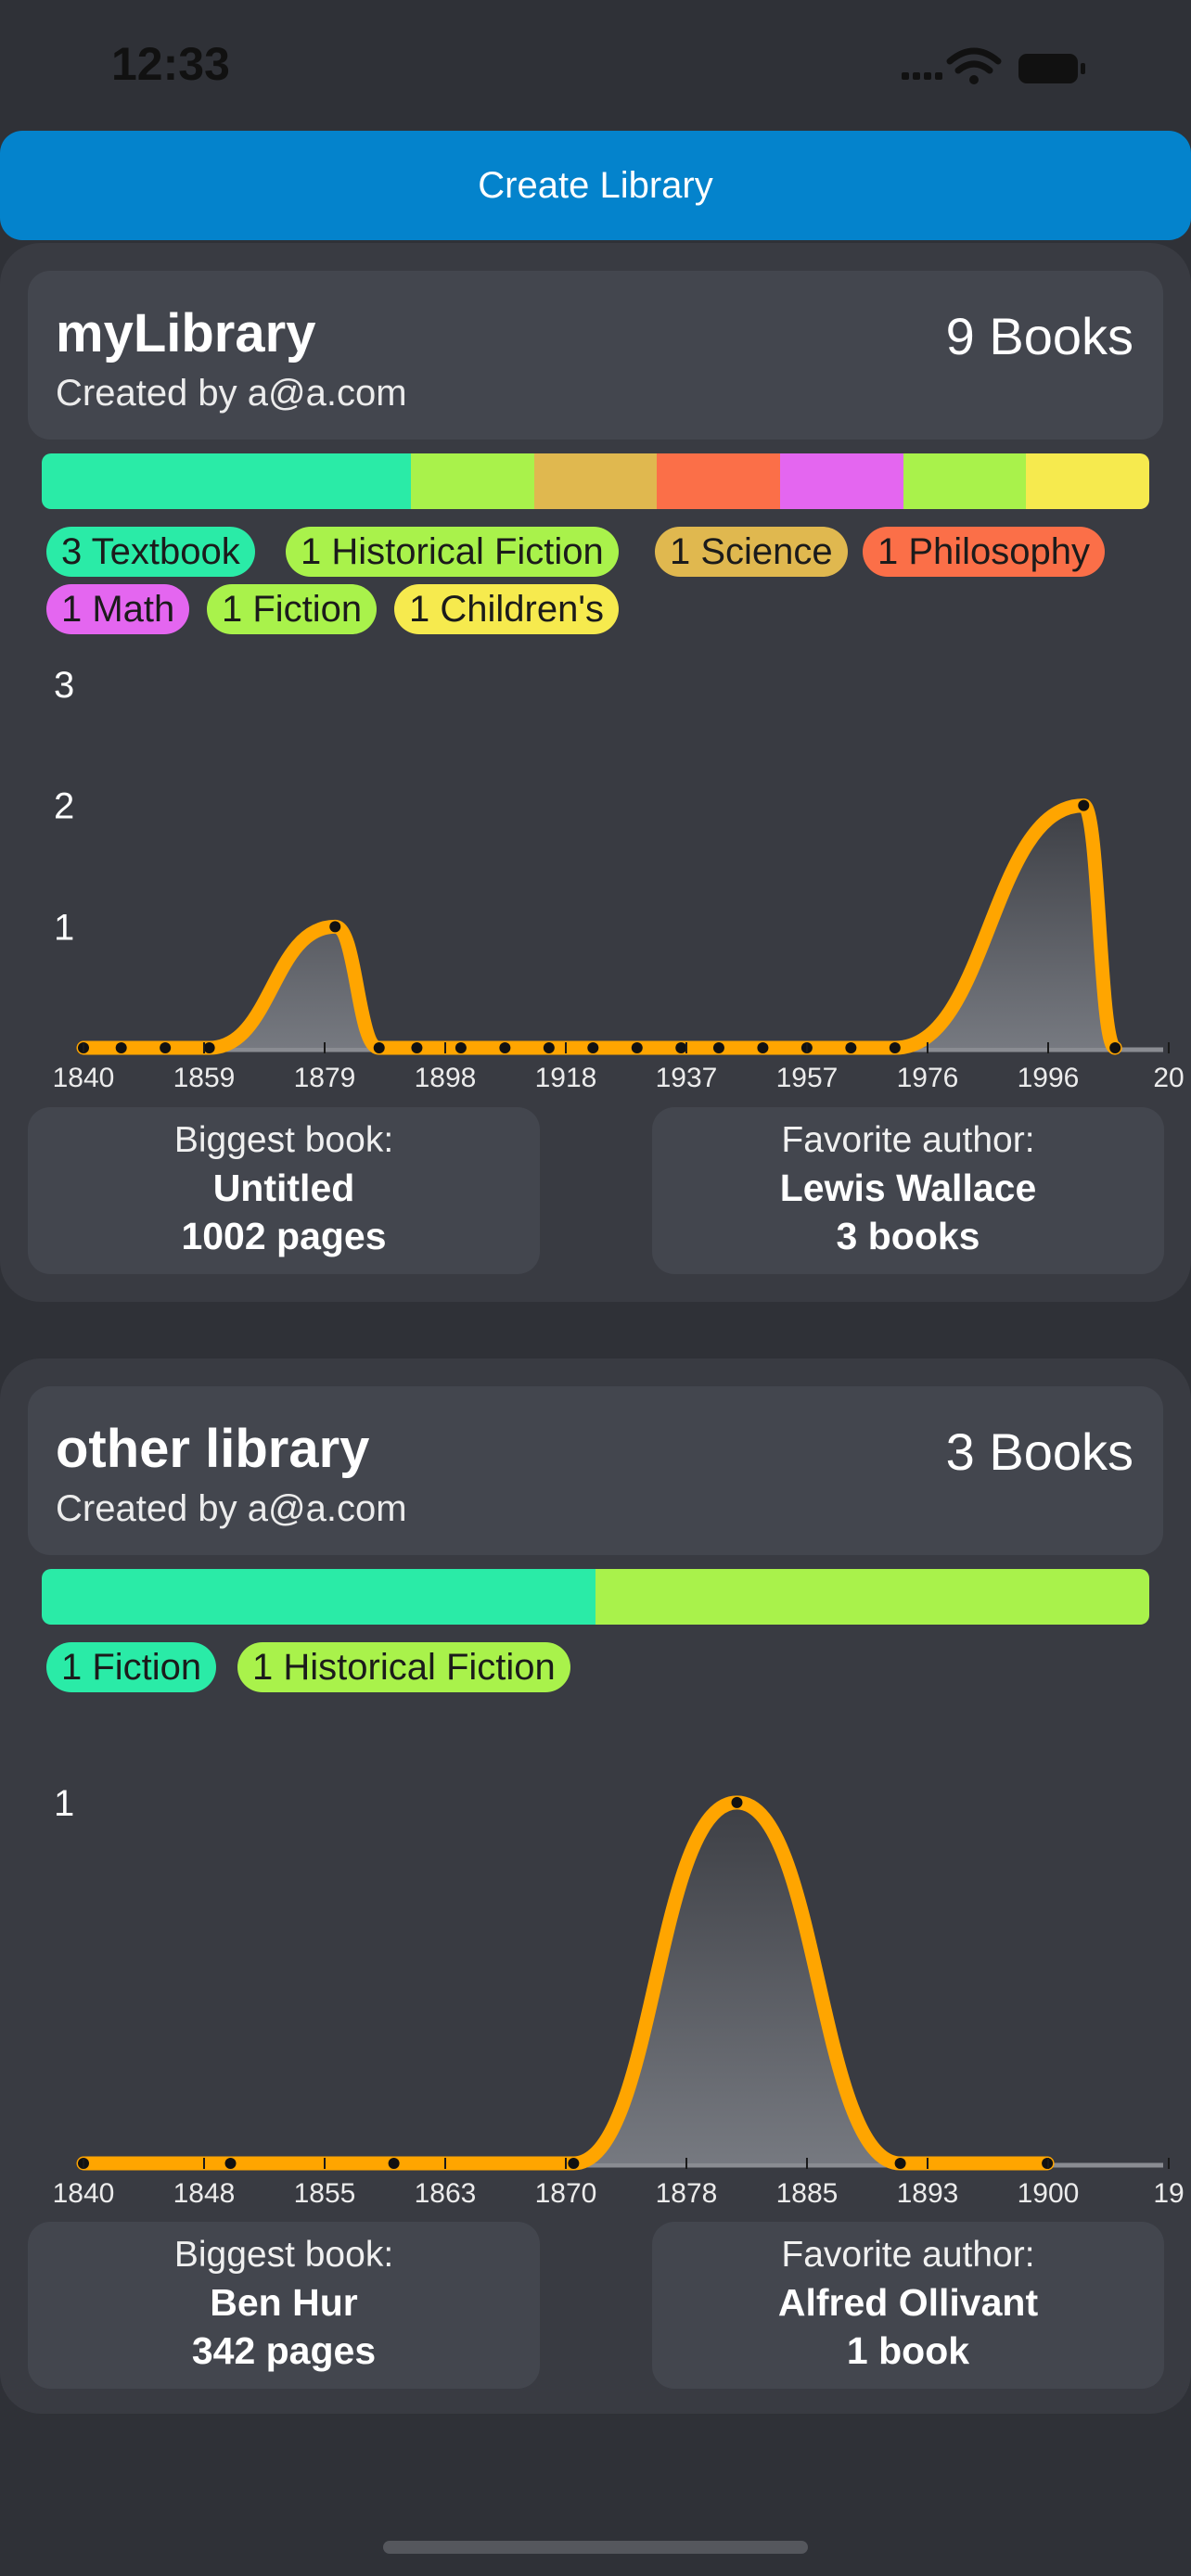 The image size is (1191, 2576). Describe the element at coordinates (928, 2193) in the screenshot. I see `x-tick-label: 1893` at that location.